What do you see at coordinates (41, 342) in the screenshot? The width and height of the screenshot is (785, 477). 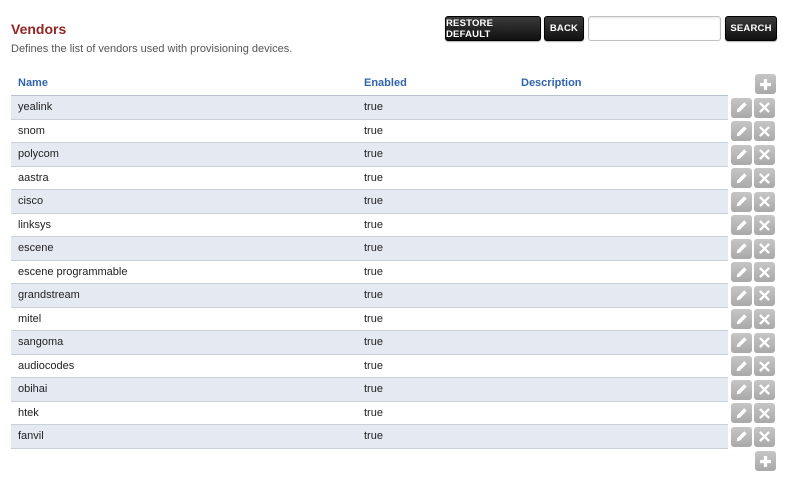 I see `vendor-name: sangoma` at bounding box center [41, 342].